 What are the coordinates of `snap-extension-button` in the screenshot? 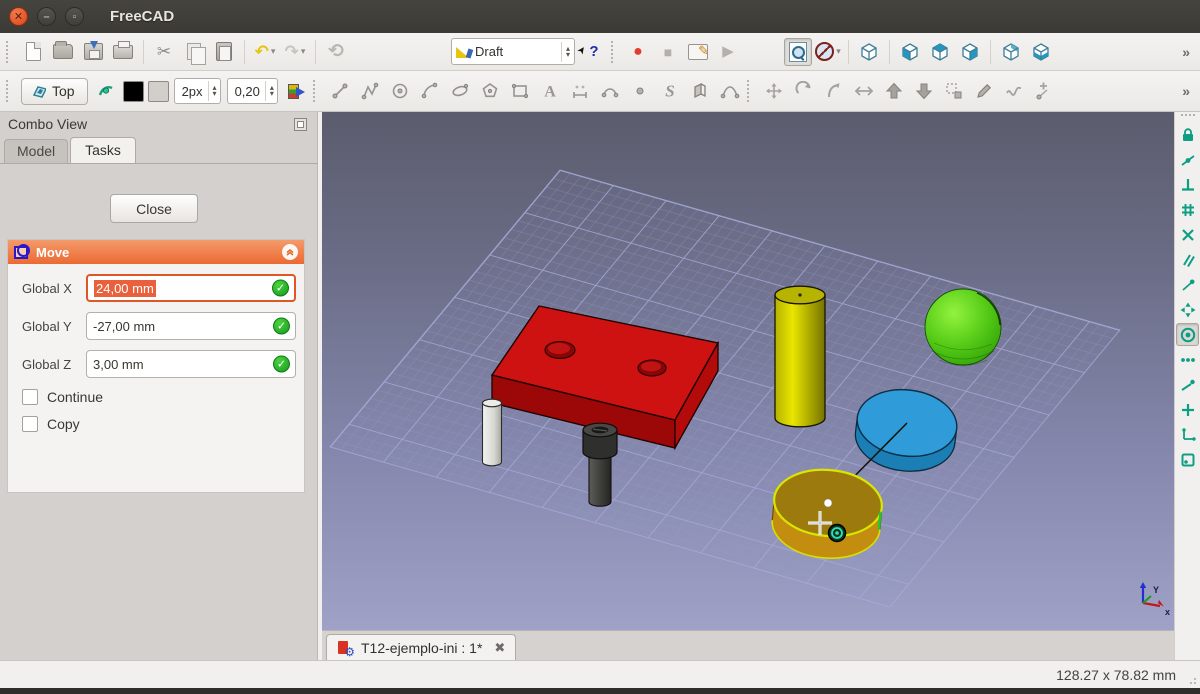 It's located at (1187, 409).